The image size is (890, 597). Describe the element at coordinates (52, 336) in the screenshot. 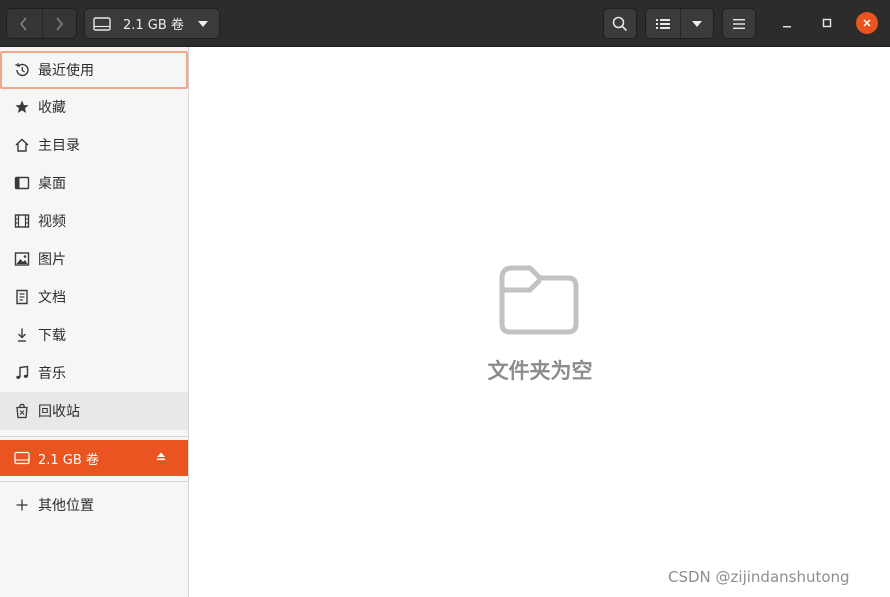

I see `sidebar-item-label: 下载` at that location.